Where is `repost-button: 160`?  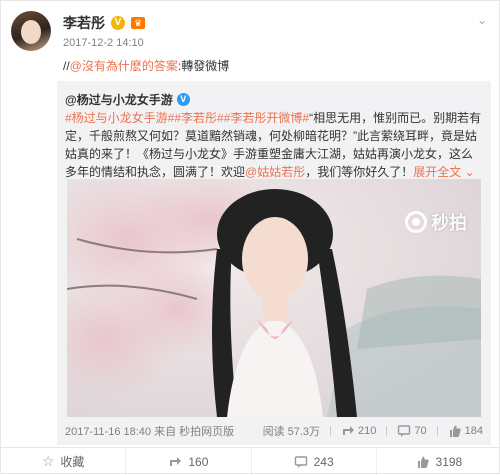 repost-button: 160 is located at coordinates (189, 461).